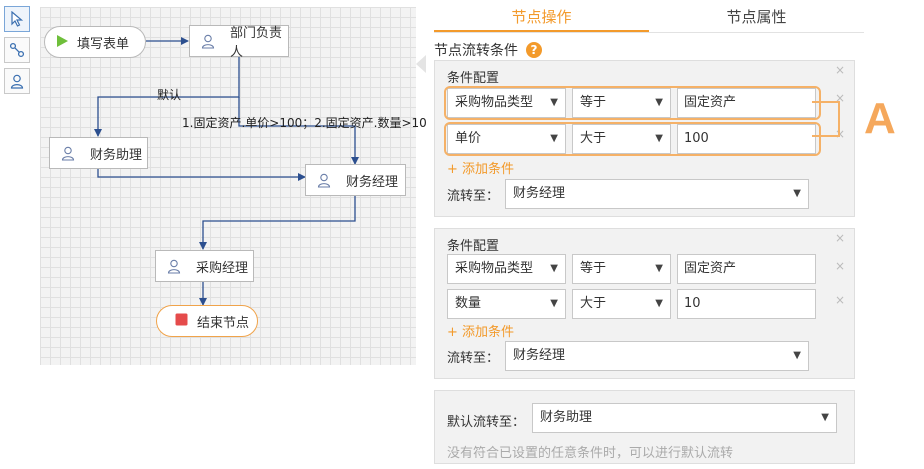 This screenshot has width=924, height=469. I want to click on tab-node-properties: 节点属性, so click(756, 16).